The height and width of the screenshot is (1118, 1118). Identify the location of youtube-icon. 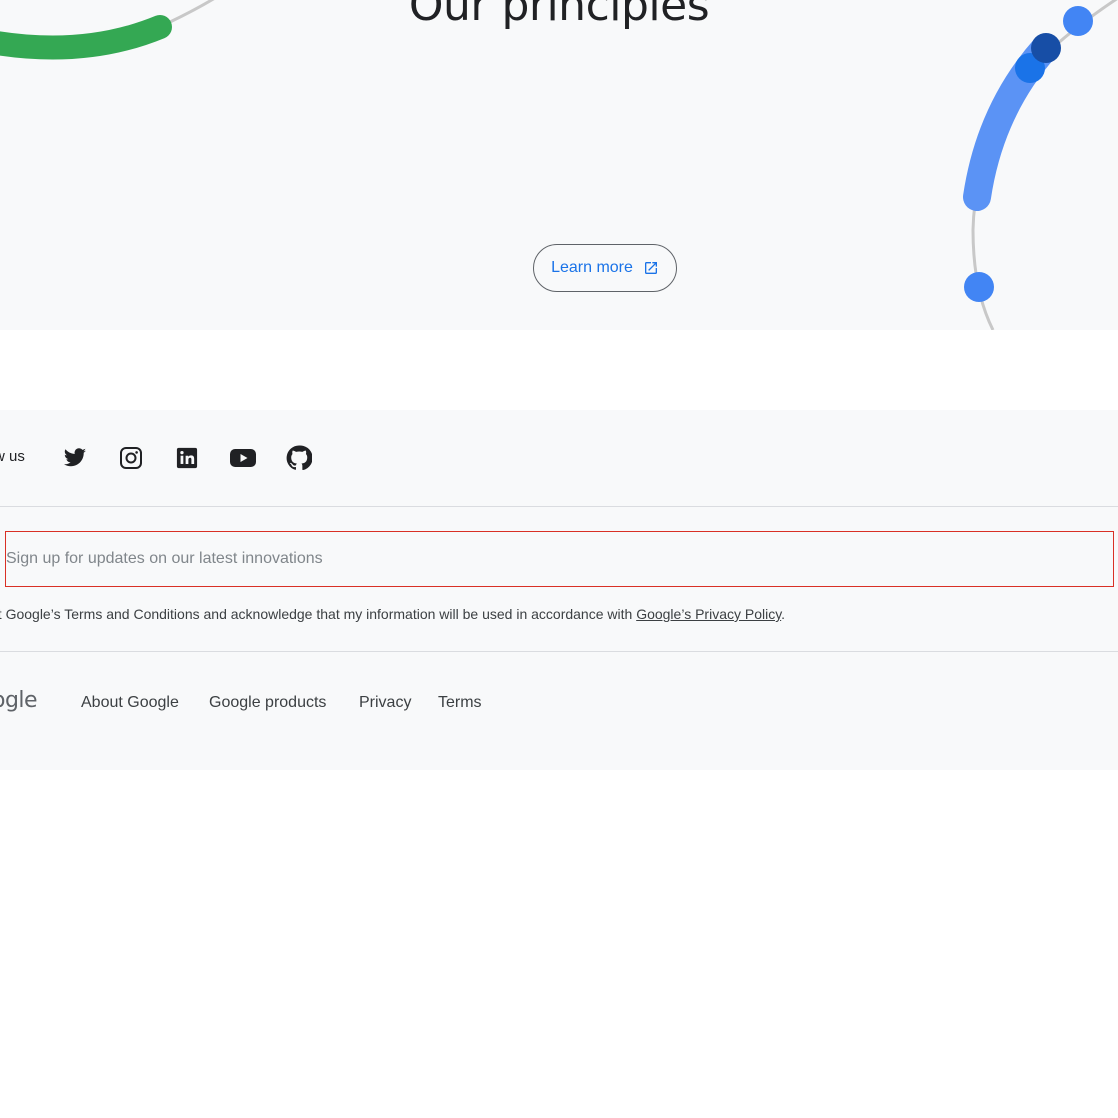
(243, 458).